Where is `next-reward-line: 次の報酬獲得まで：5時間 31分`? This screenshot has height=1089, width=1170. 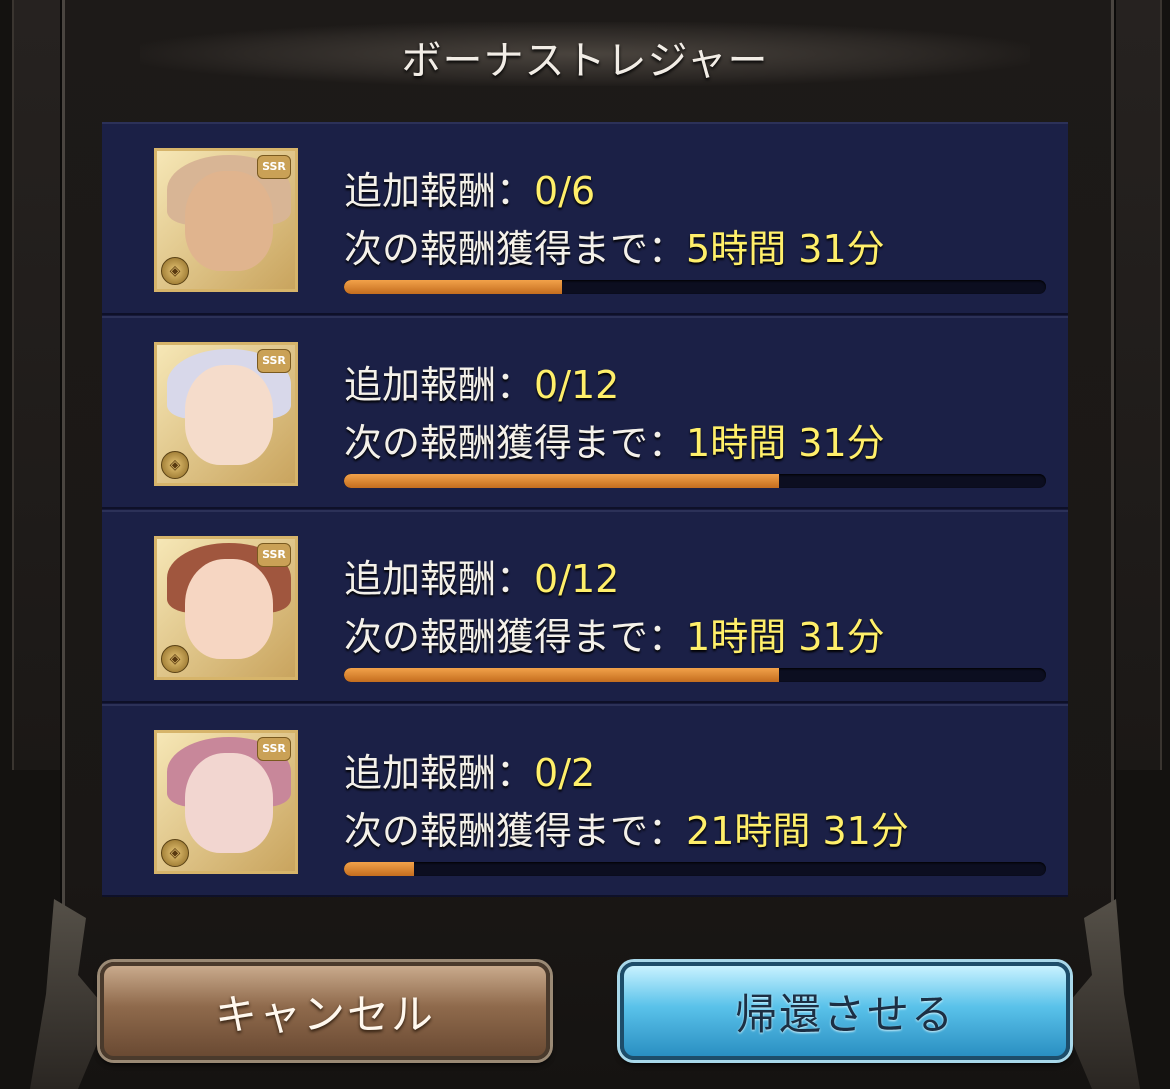 next-reward-line: 次の報酬獲得まで：5時間 31分 is located at coordinates (614, 245).